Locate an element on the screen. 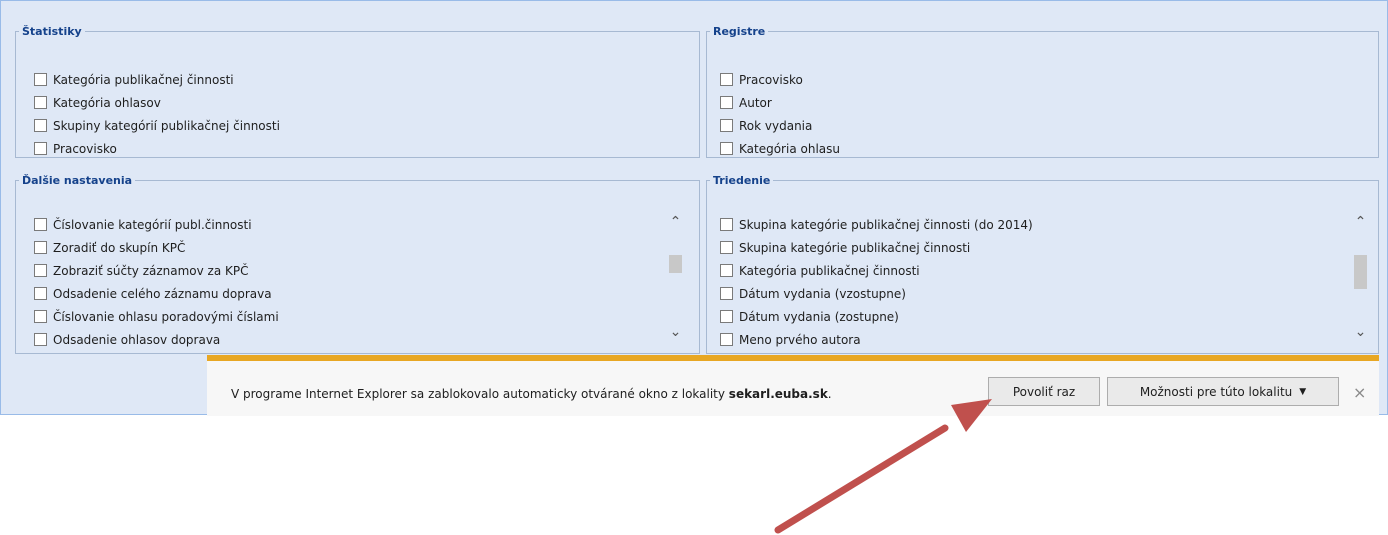 This screenshot has height=535, width=1388. red-arrow-annotation is located at coordinates (883, 466).